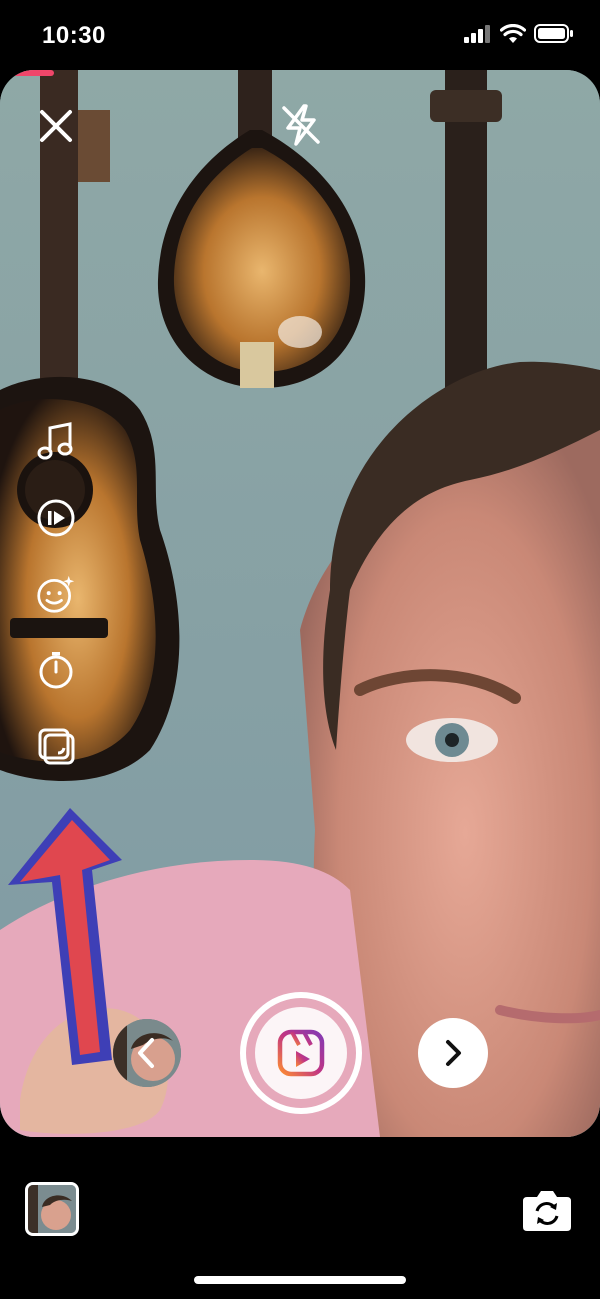  I want to click on close-icon, so click(56, 126).